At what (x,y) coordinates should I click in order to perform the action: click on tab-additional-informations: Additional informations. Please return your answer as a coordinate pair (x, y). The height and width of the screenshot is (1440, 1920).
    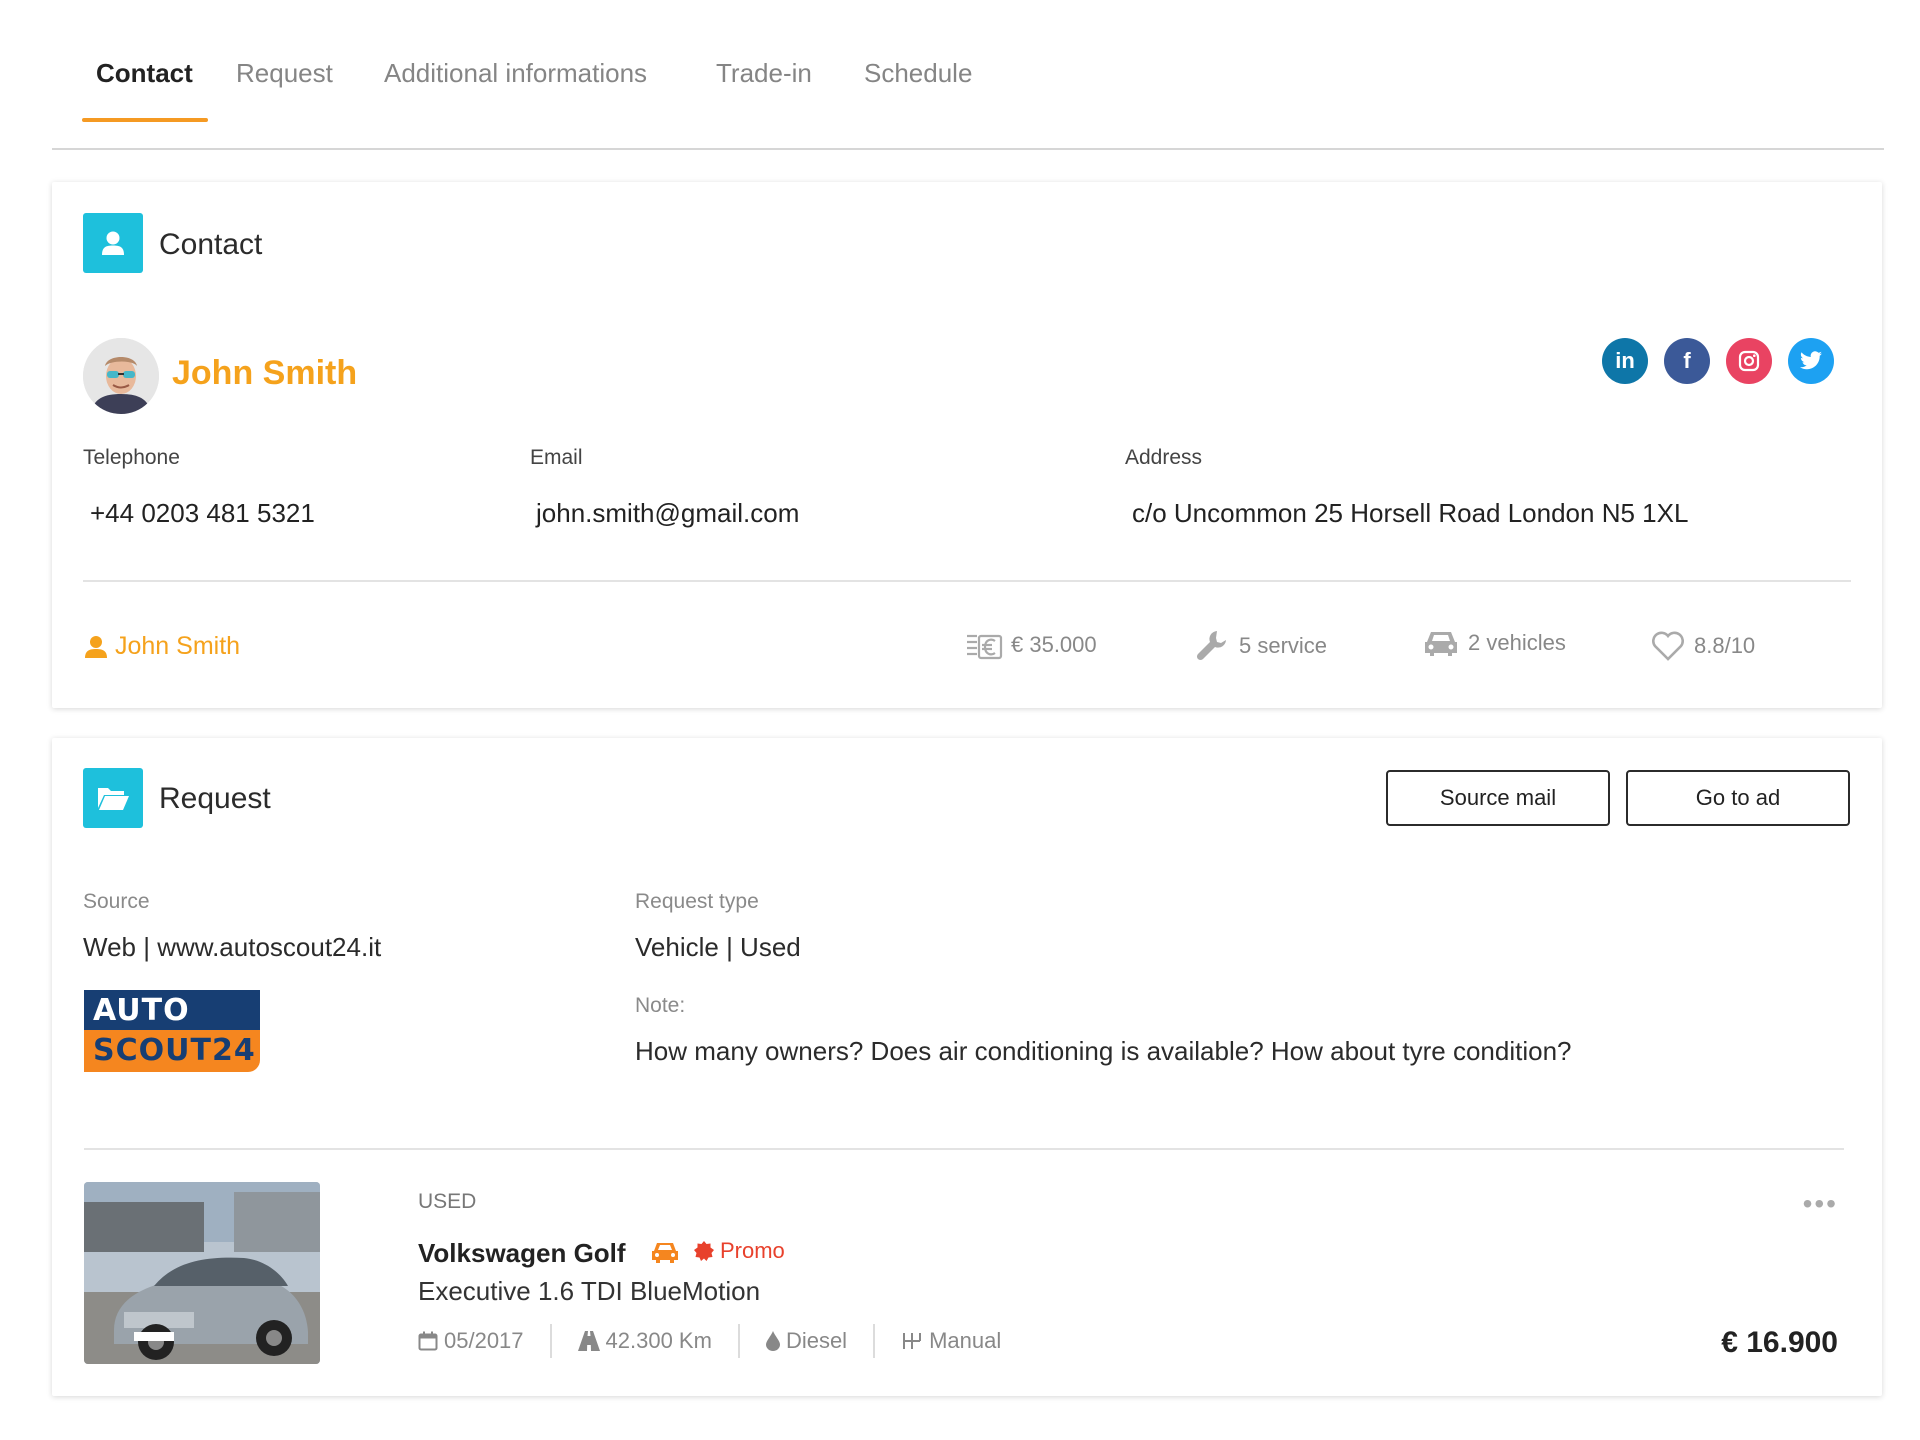
    Looking at the image, I should click on (515, 73).